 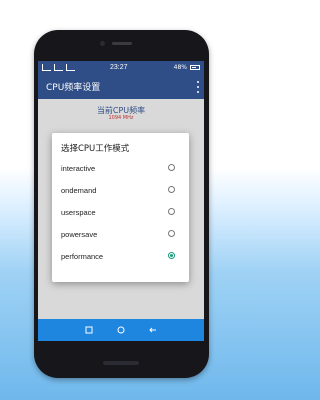 I want to click on option-performance: performance, so click(x=120, y=257).